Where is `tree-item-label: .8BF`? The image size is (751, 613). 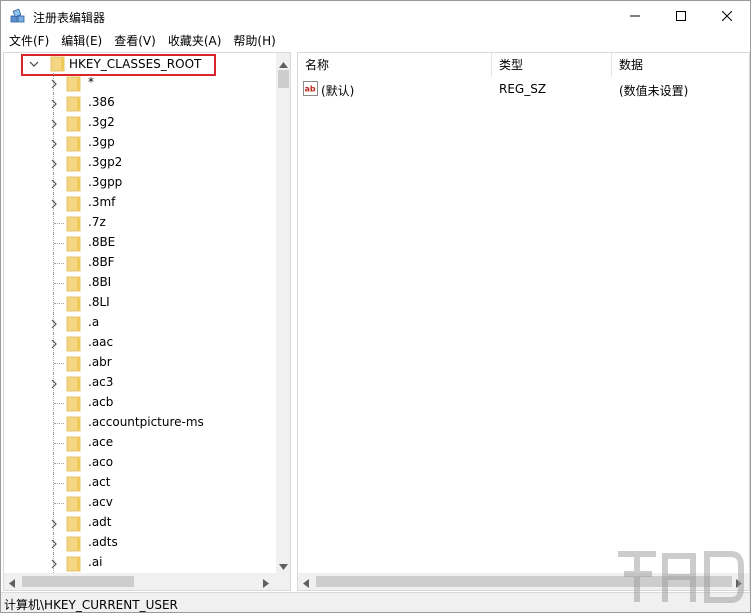 tree-item-label: .8BF is located at coordinates (101, 262).